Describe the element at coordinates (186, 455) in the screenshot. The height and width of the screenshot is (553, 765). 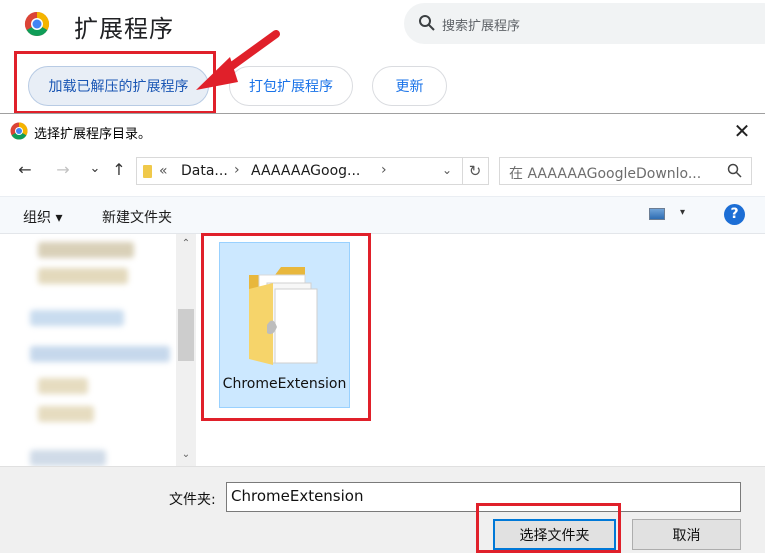
I see `scroll-down-icon: ⌄` at that location.